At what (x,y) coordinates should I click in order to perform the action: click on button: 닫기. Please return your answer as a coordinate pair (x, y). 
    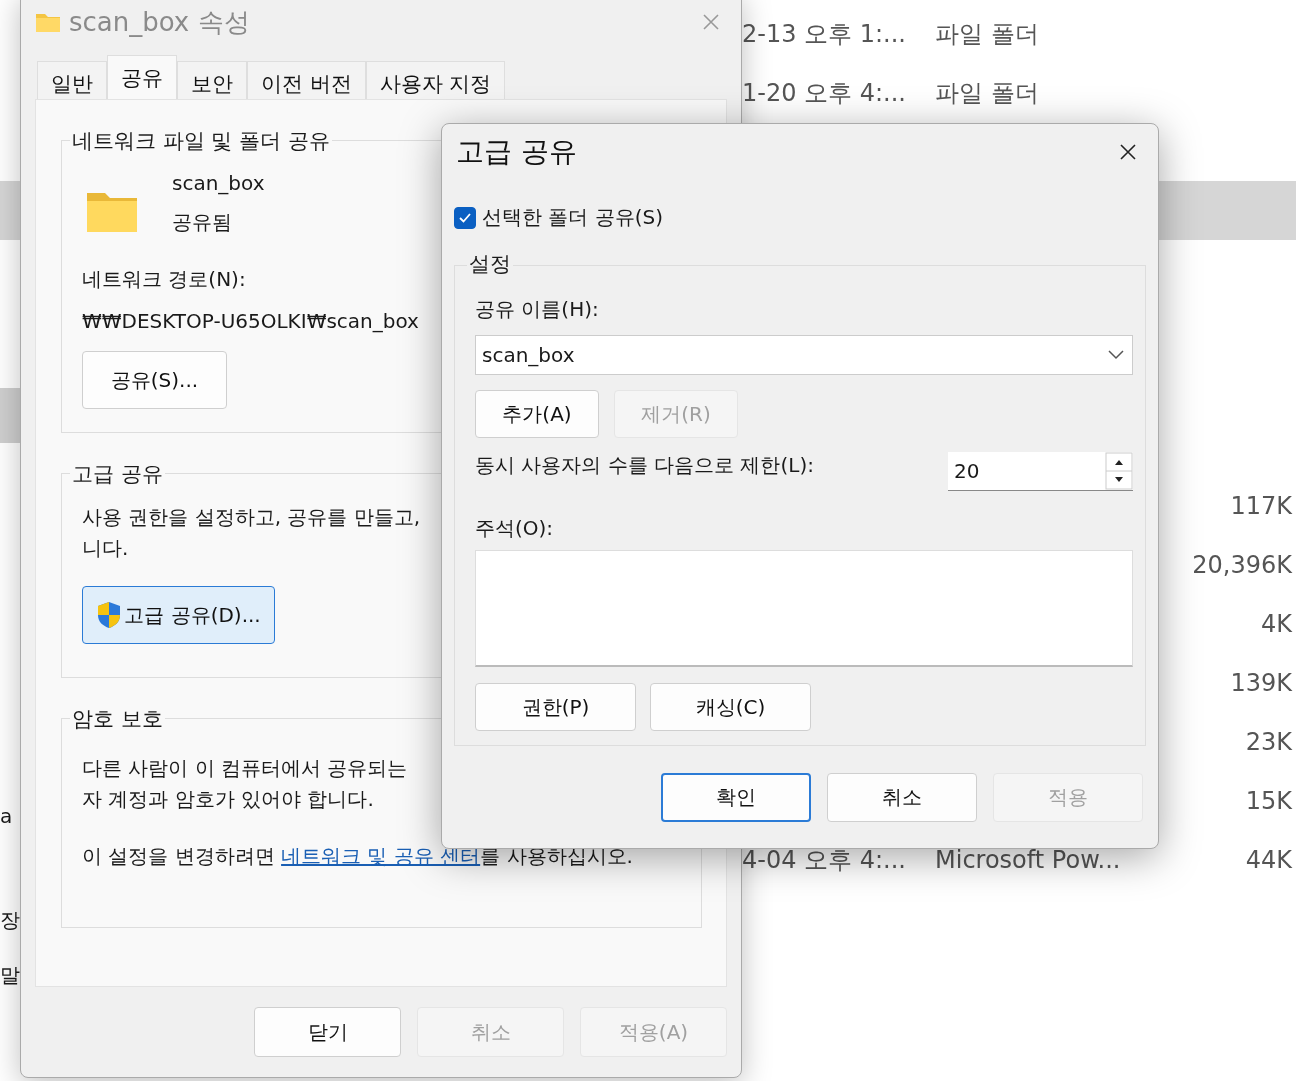
    Looking at the image, I should click on (327, 1032).